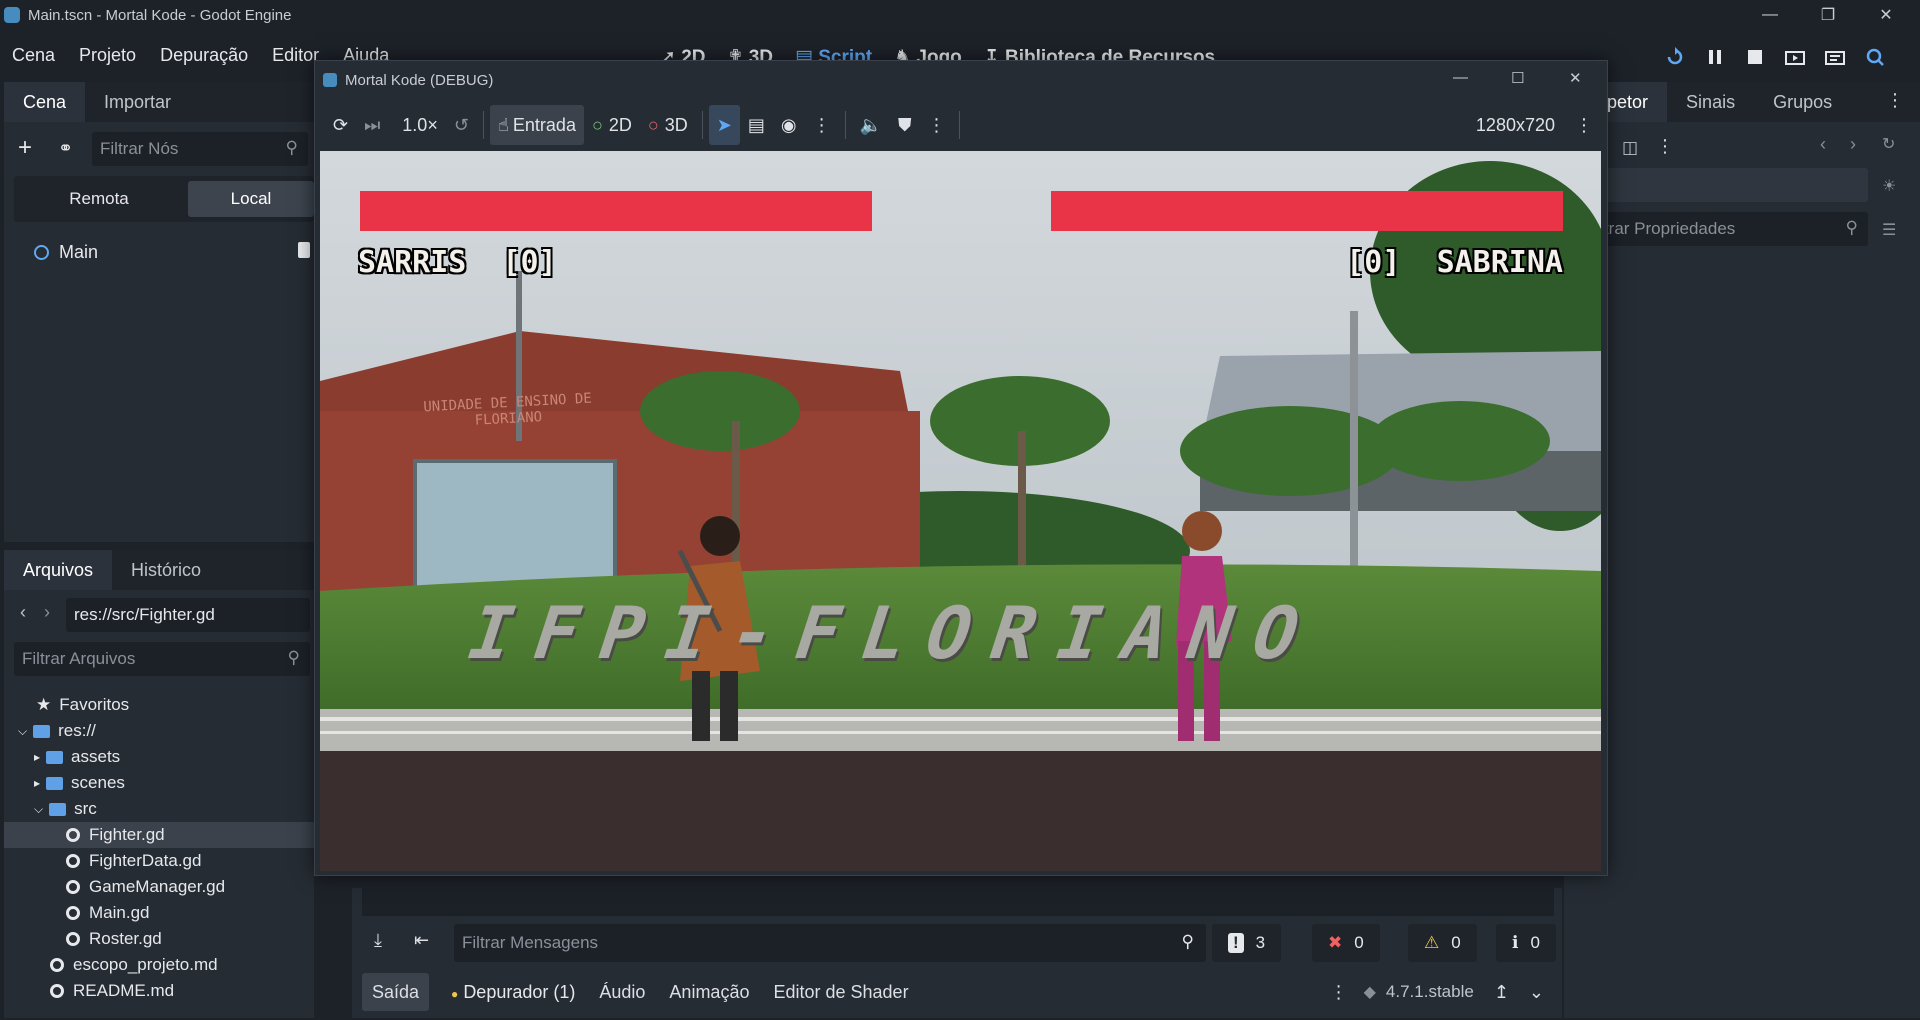 Image resolution: width=1920 pixels, height=1020 pixels. What do you see at coordinates (840, 992) in the screenshot?
I see `tab-shader-editor: Editor de Shader` at bounding box center [840, 992].